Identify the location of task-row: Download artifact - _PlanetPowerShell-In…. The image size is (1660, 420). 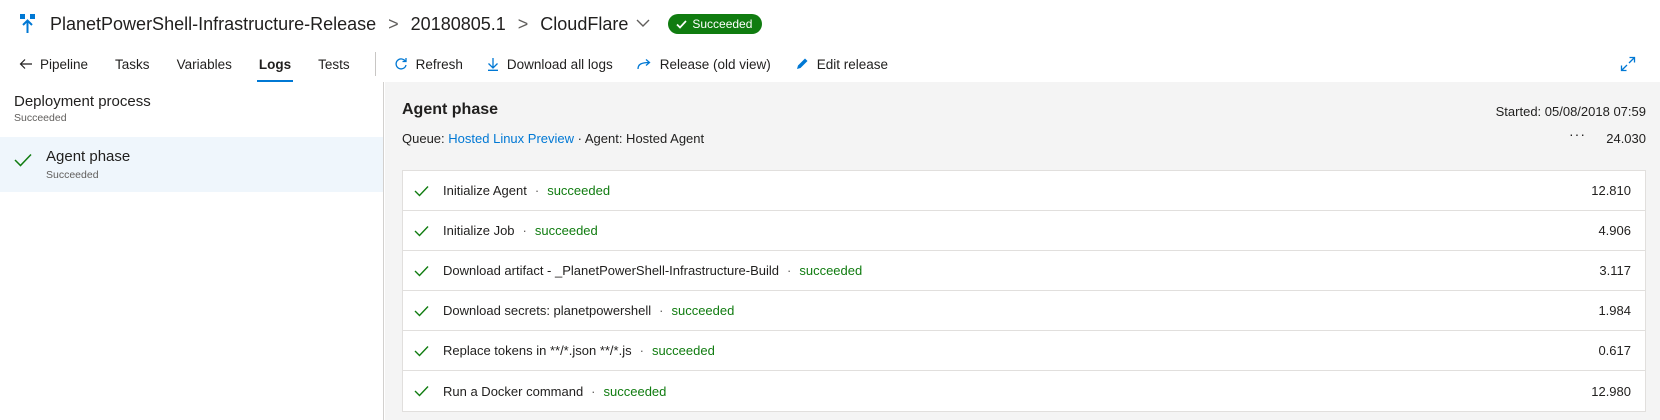
(1024, 271).